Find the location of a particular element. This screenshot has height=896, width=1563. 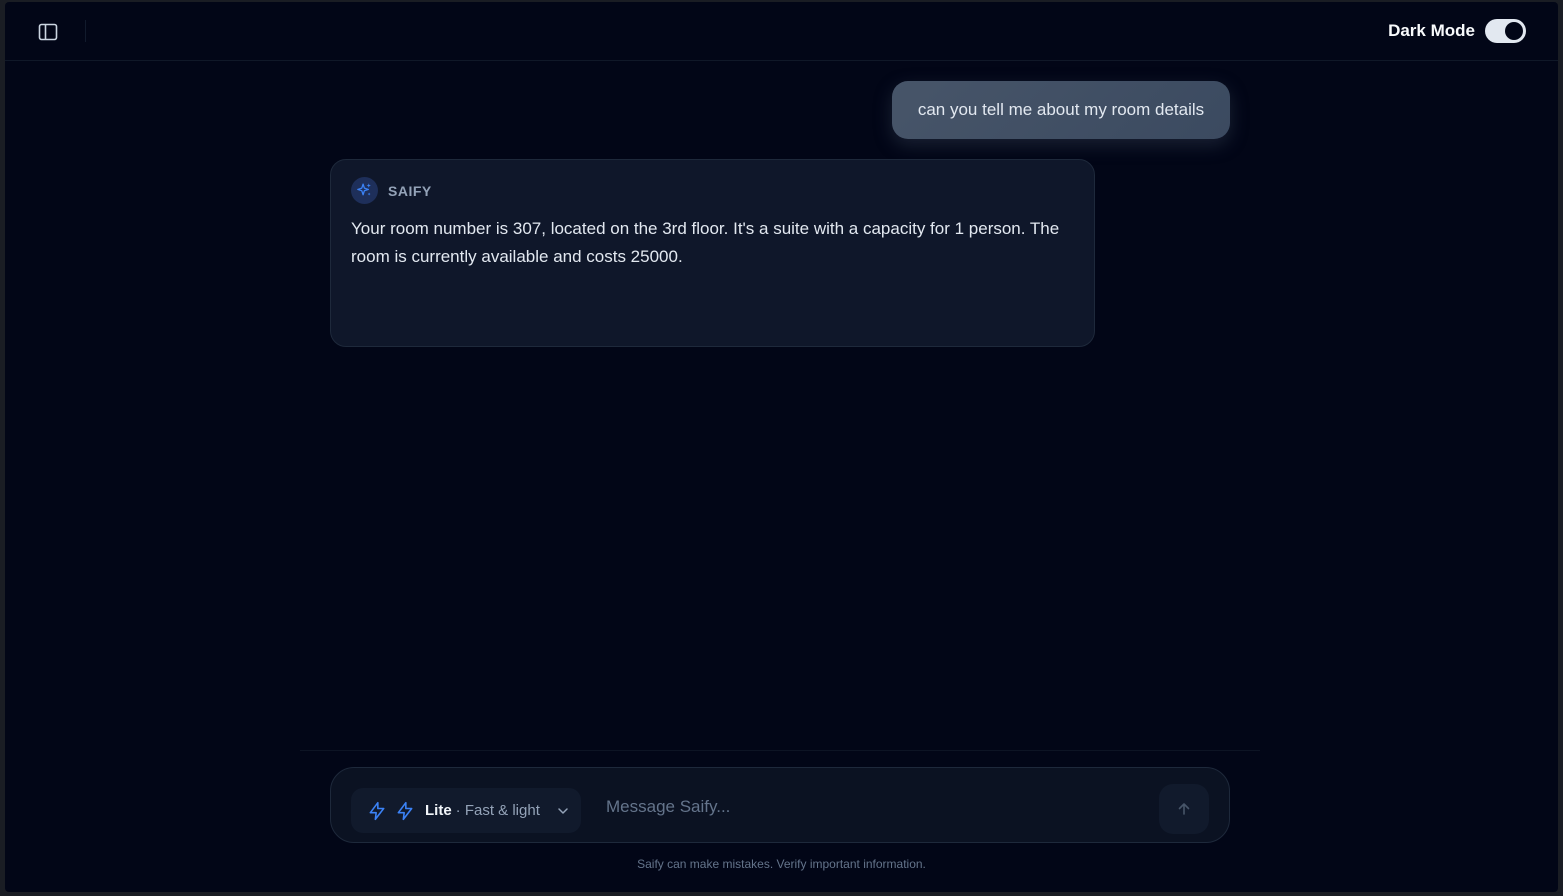

model-selector-button: Lite · Fast & light is located at coordinates (466, 810).